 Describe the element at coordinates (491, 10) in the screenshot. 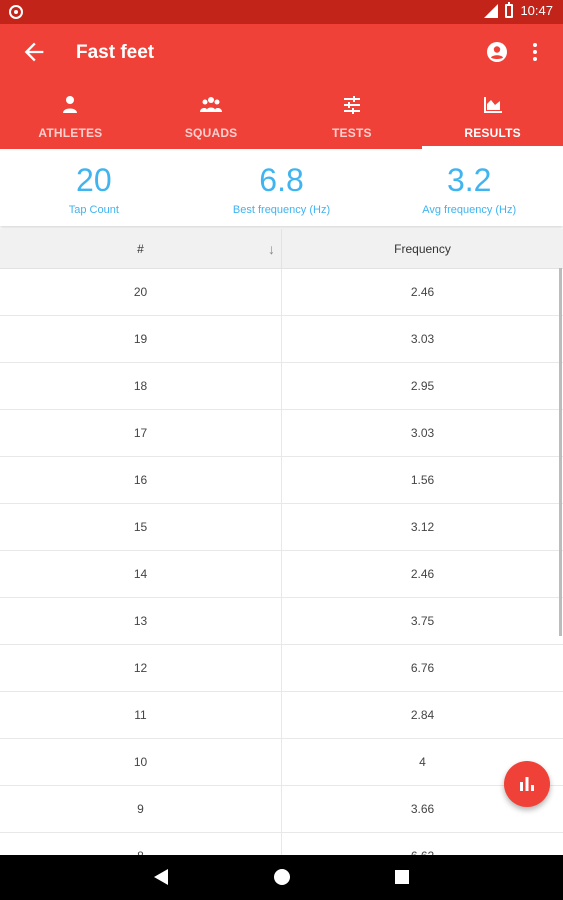

I see `signal-icon` at that location.